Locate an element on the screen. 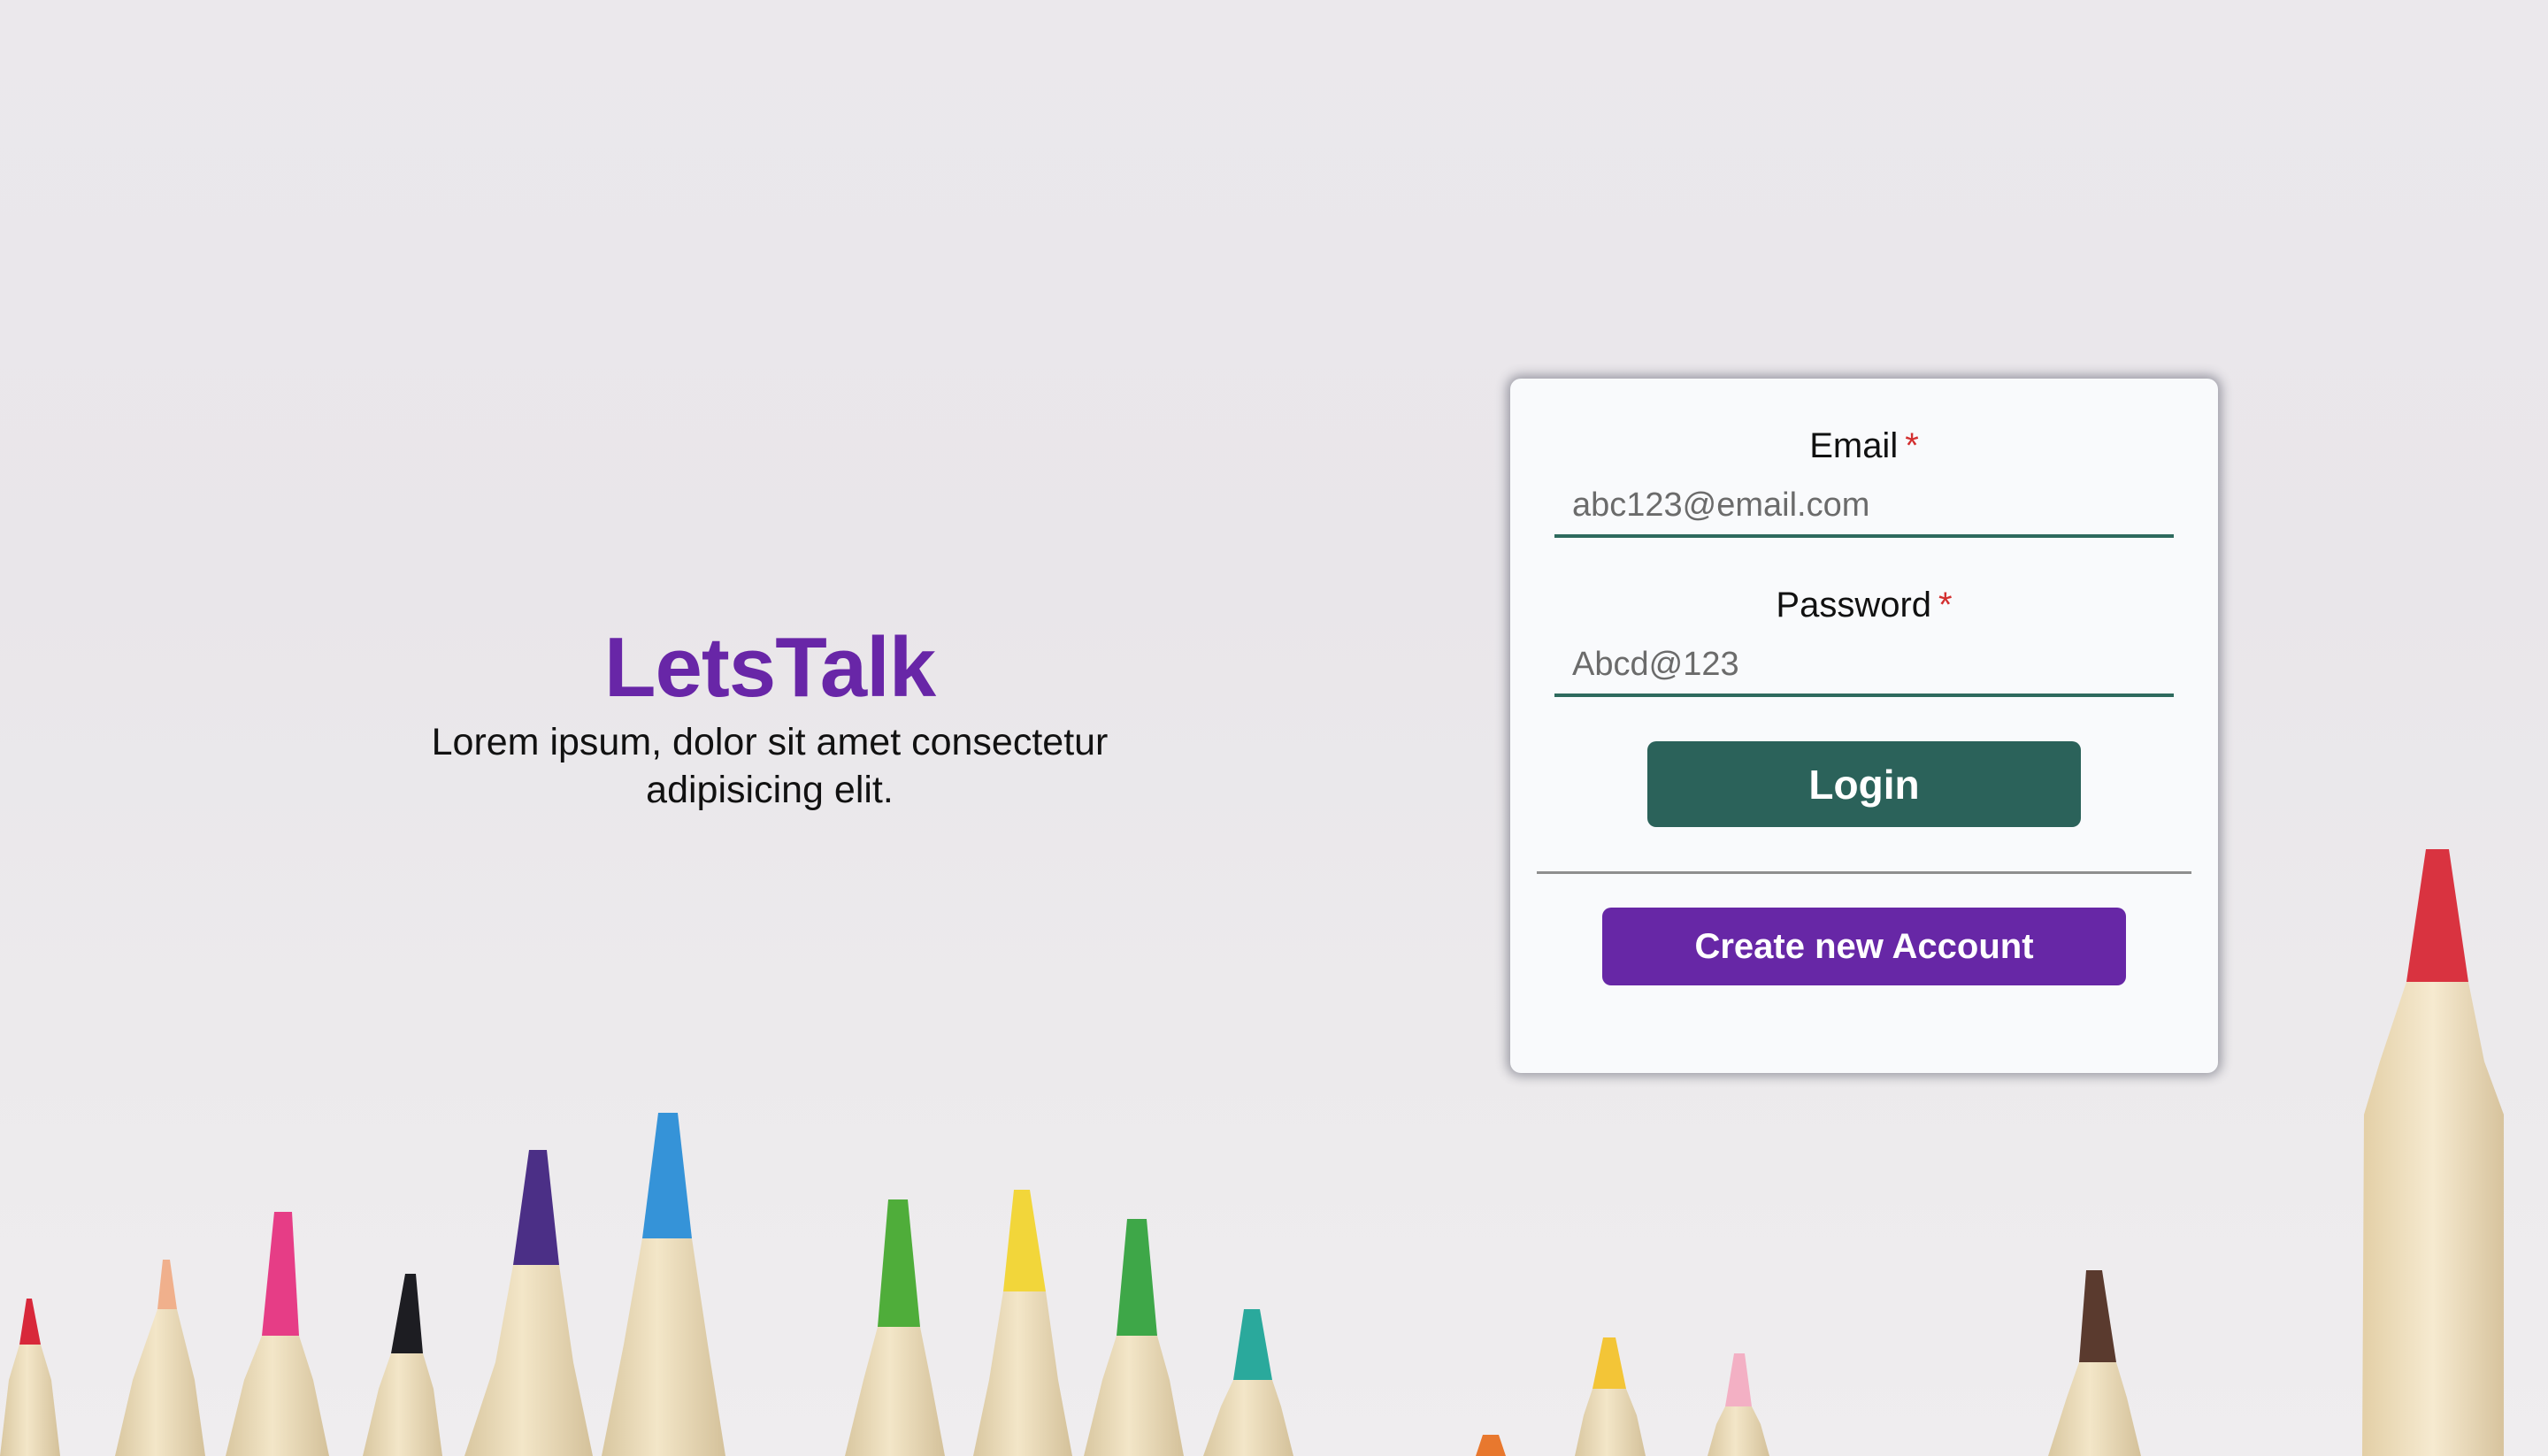 Image resolution: width=2548 pixels, height=1456 pixels. email-label: Email * is located at coordinates (1864, 446).